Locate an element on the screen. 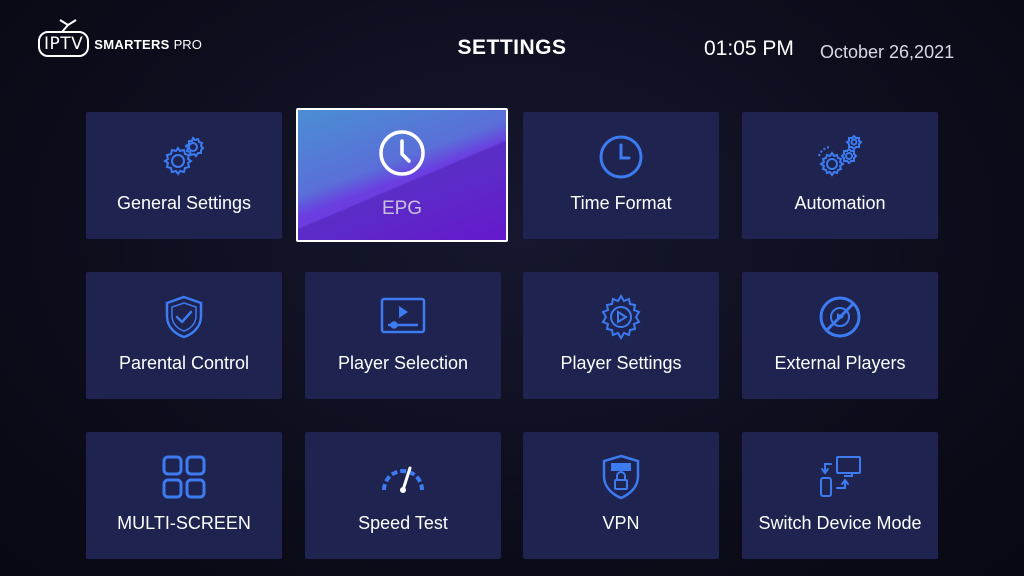  tile-label: Parental Control is located at coordinates (184, 363).